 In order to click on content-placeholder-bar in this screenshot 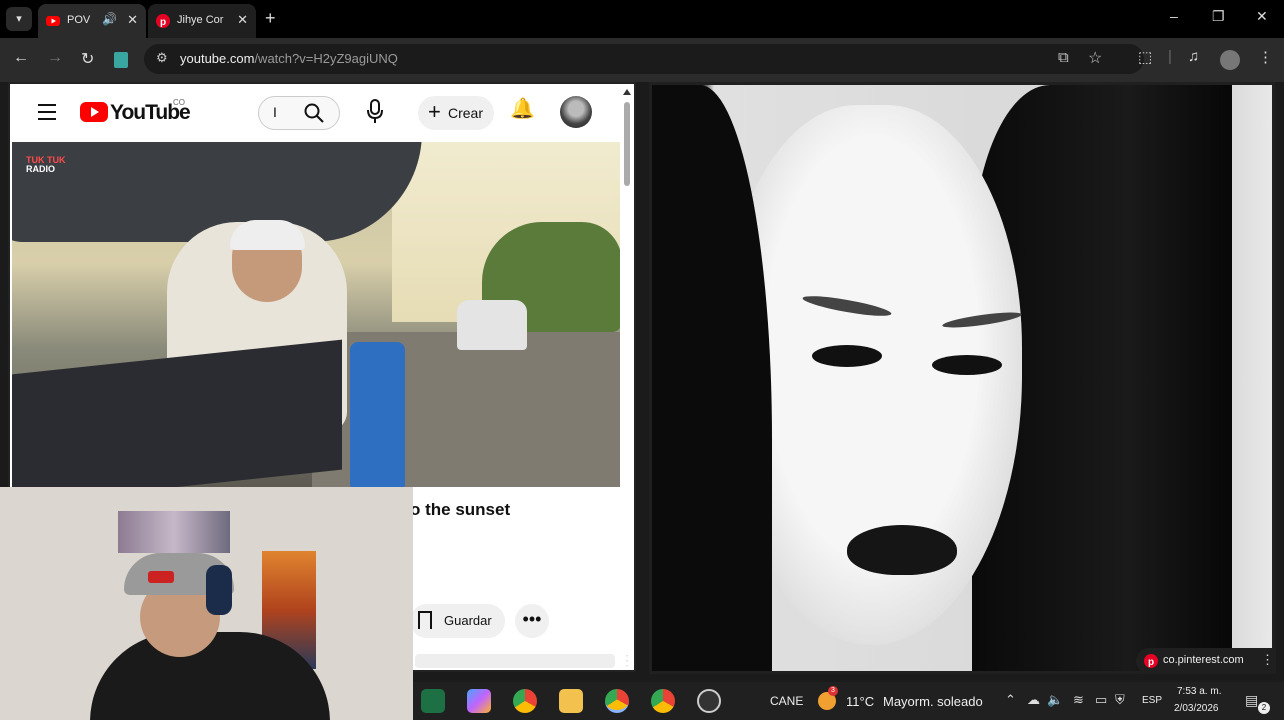, I will do `click(515, 661)`.